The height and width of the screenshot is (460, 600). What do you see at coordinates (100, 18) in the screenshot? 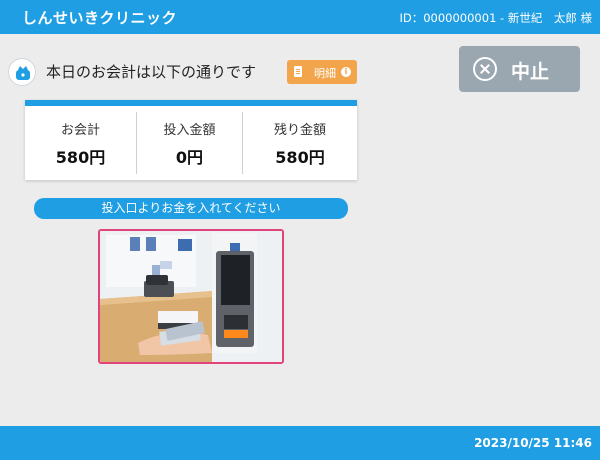
I see `app-title: しんせいきクリニック` at bounding box center [100, 18].